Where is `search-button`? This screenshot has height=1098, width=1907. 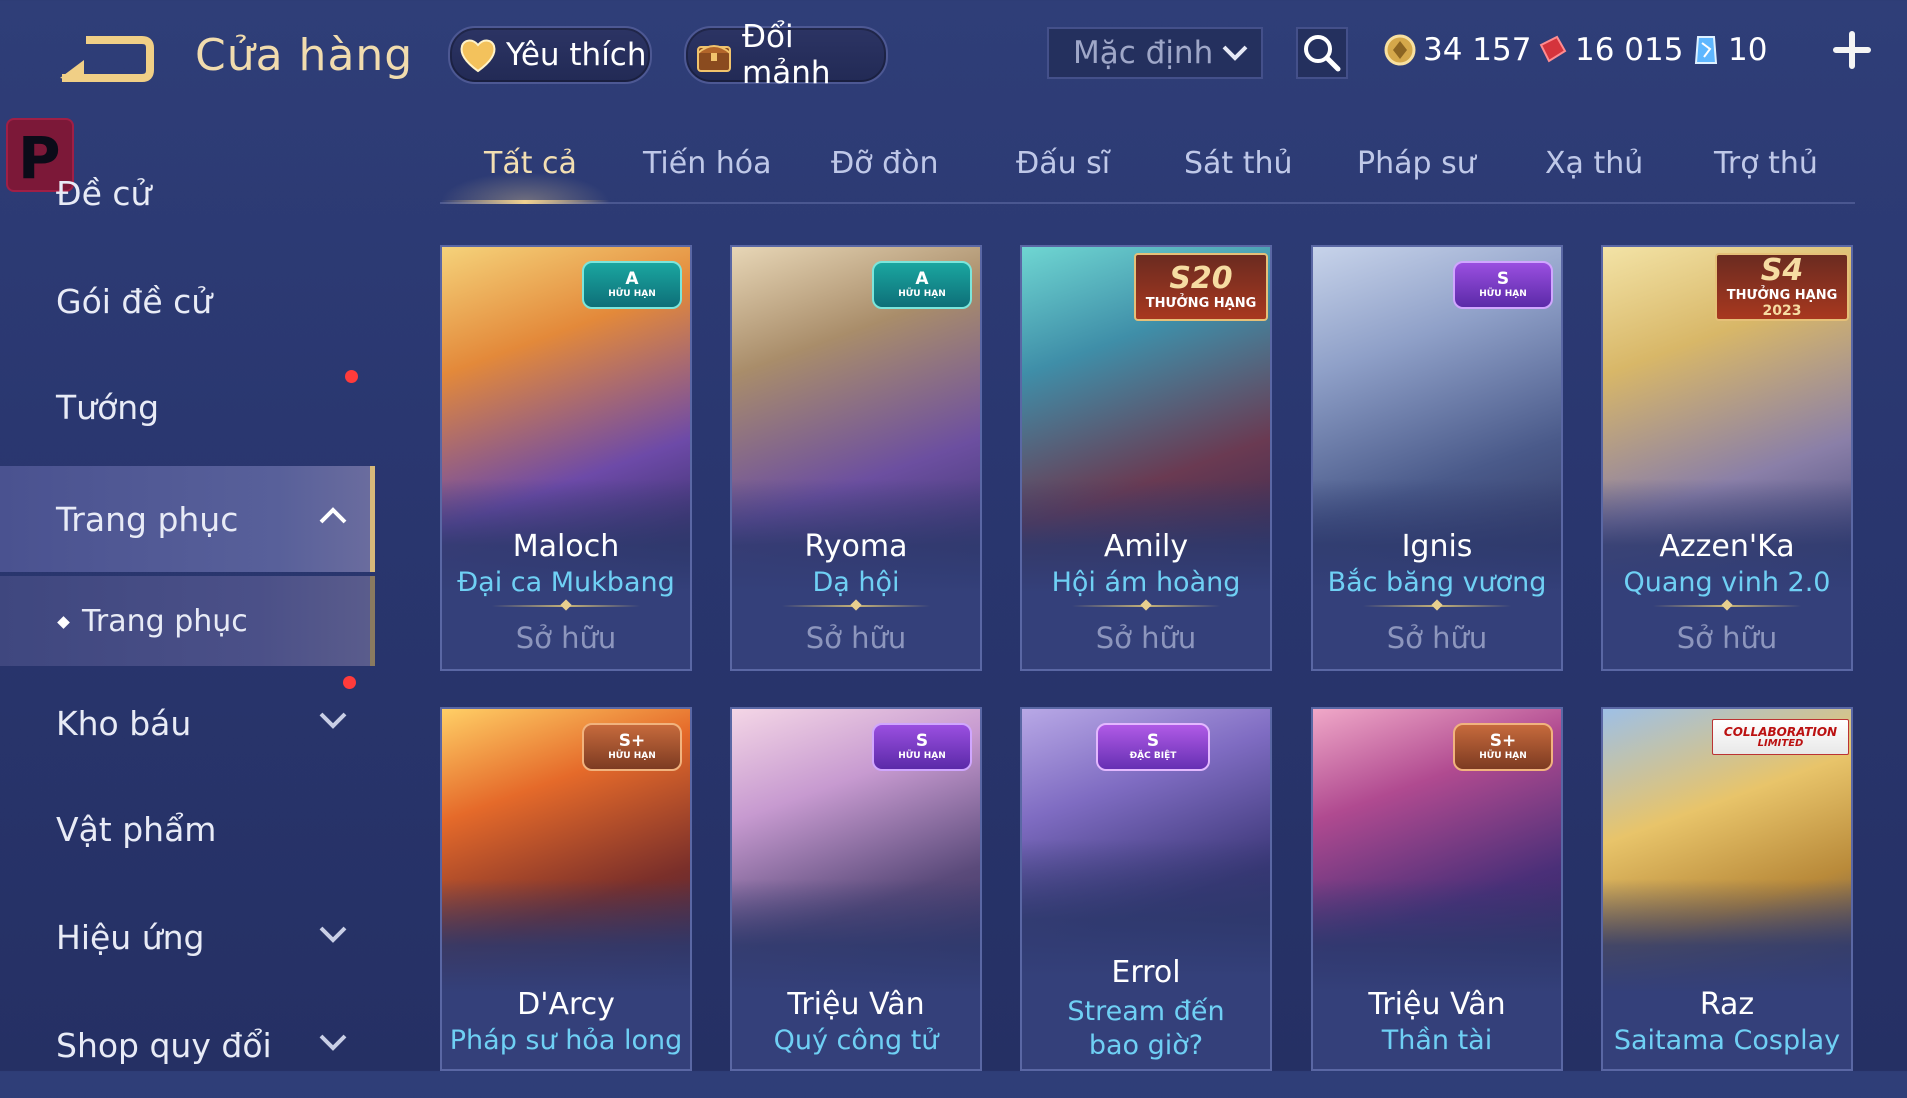 search-button is located at coordinates (1322, 53).